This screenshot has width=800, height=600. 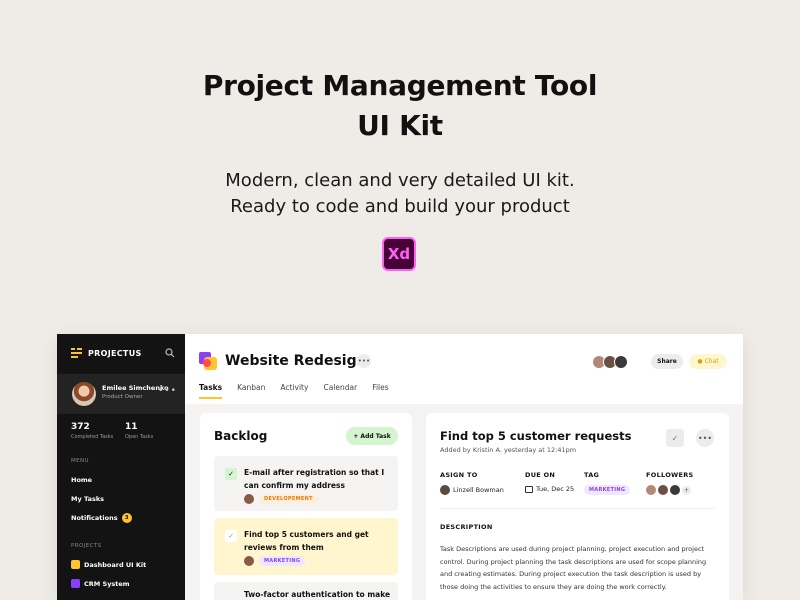 I want to click on hero-title: Project Management Tool UI Kit, so click(x=400, y=106).